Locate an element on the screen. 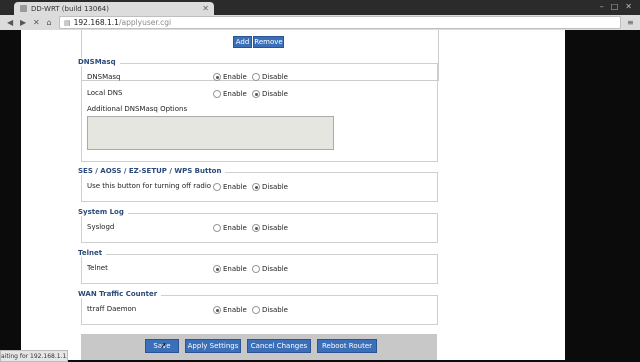  syslogd-enable-label: Enable is located at coordinates (235, 228).